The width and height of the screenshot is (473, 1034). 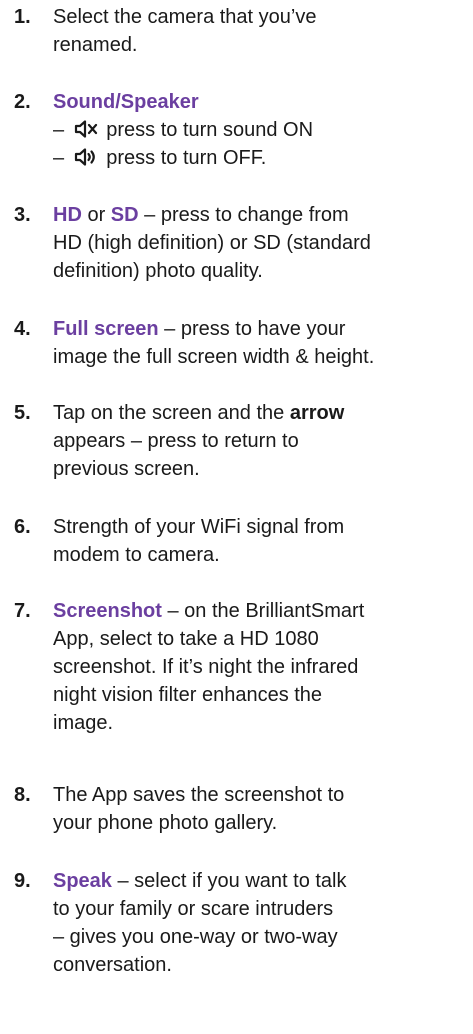 What do you see at coordinates (82, 881) in the screenshot?
I see `item-title: Speak` at bounding box center [82, 881].